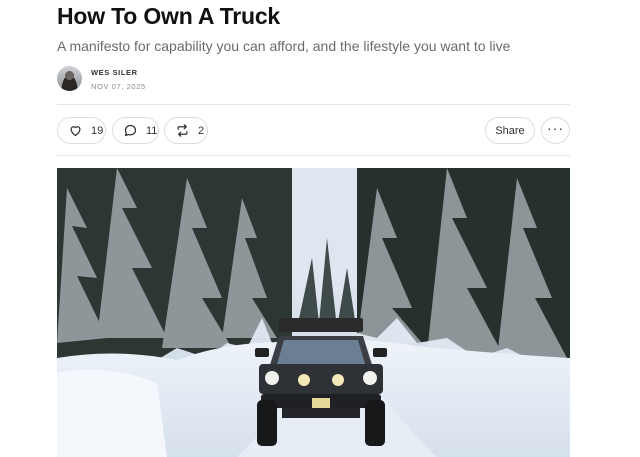 The image size is (640, 457). Describe the element at coordinates (168, 16) in the screenshot. I see `article-title: How To Own A Truck` at that location.